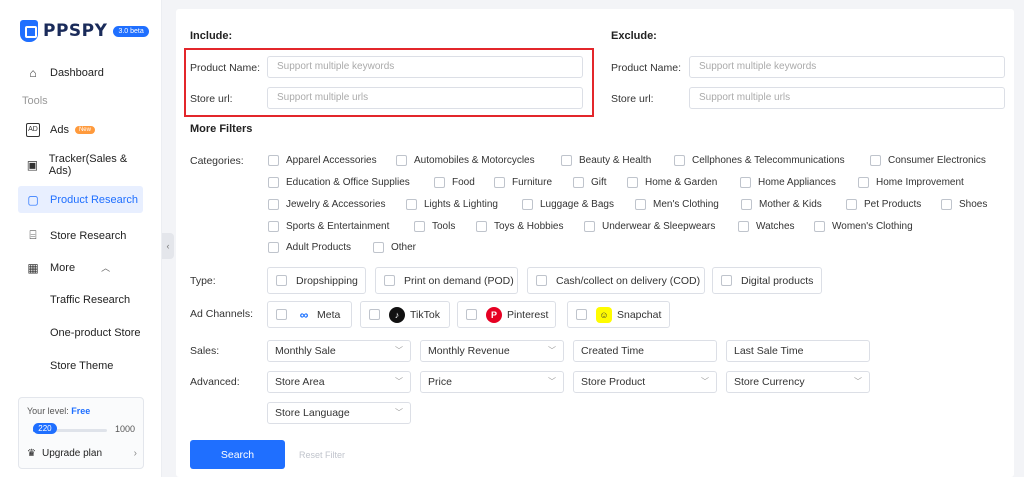 The height and width of the screenshot is (477, 1024). I want to click on search-button: Search, so click(237, 454).